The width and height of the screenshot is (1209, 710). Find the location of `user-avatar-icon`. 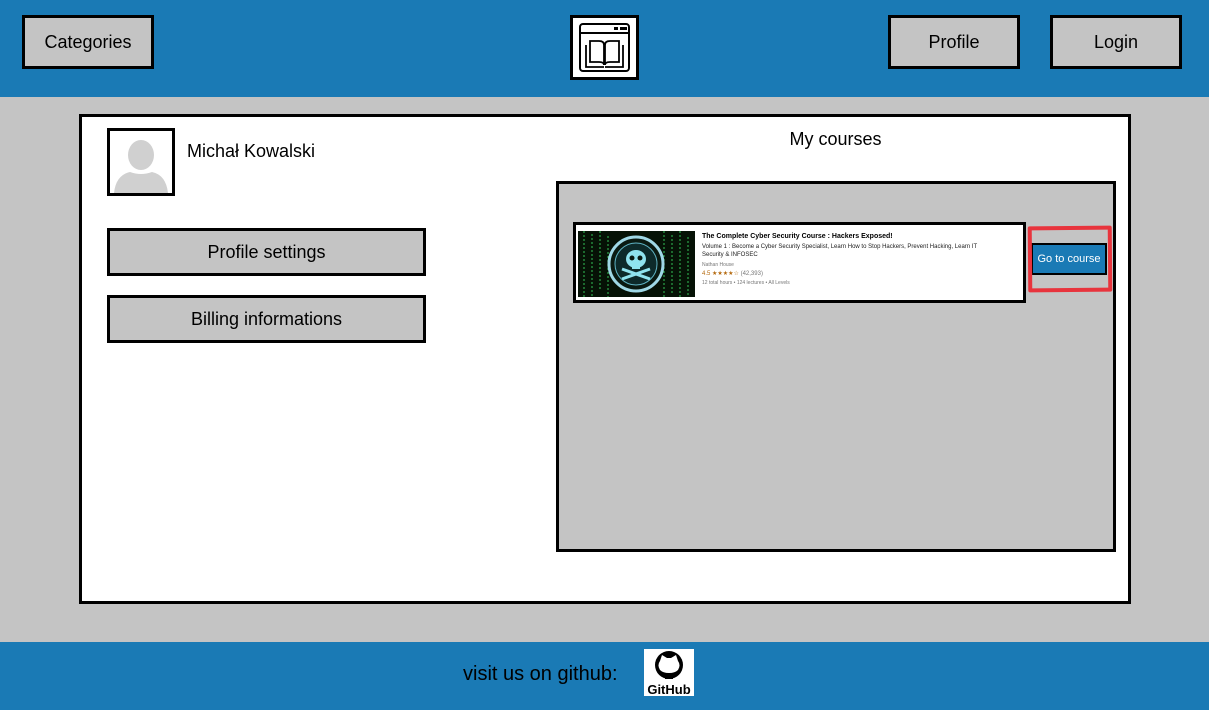

user-avatar-icon is located at coordinates (141, 162).